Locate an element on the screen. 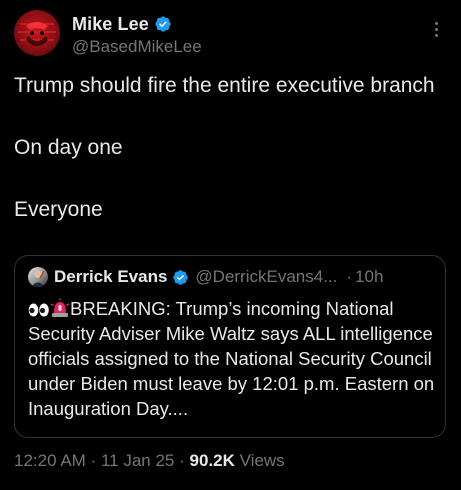 This screenshot has height=490, width=461. more-vertical-icon is located at coordinates (437, 32).